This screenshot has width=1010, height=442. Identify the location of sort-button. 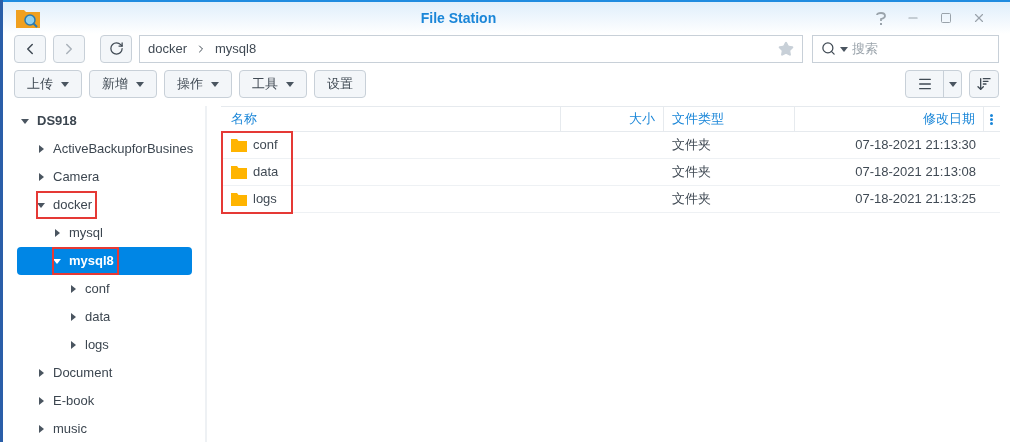
(984, 84).